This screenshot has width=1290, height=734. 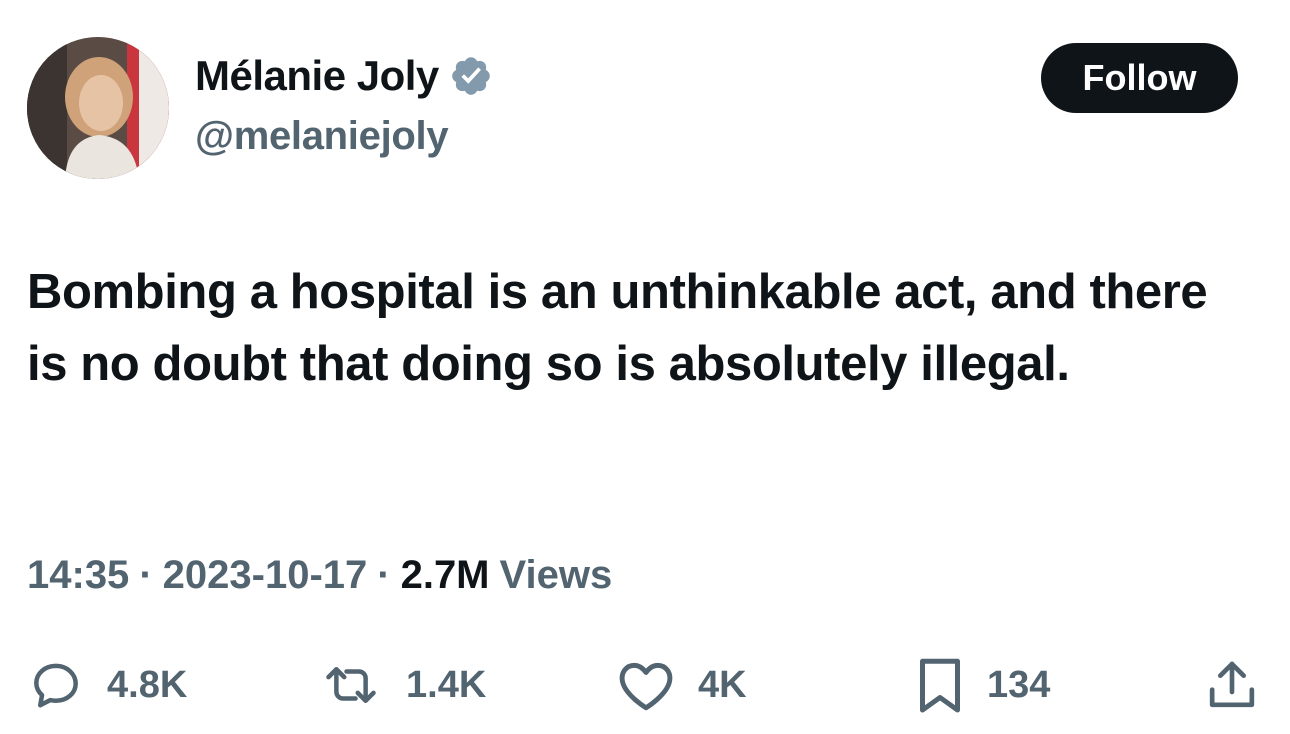 I want to click on author-name-row: Mélanie Joly, so click(x=344, y=76).